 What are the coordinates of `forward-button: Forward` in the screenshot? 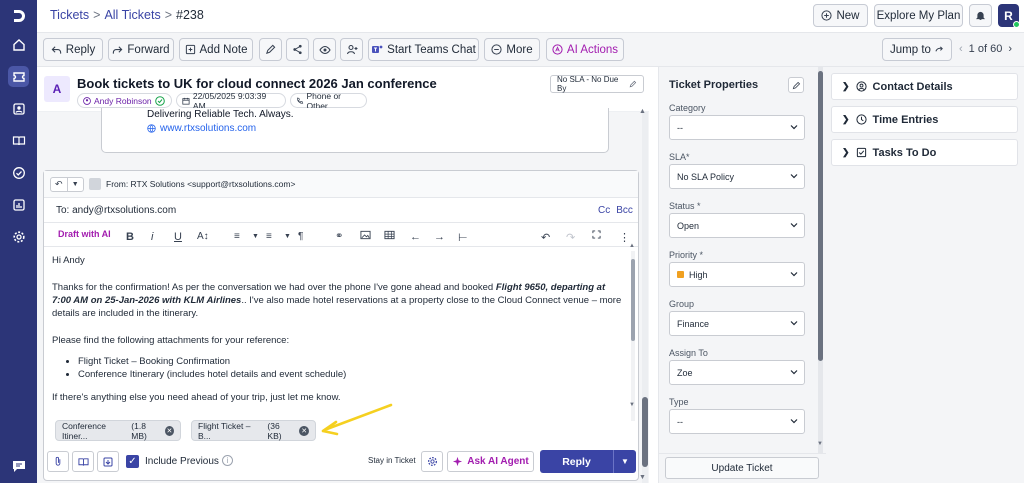 It's located at (141, 49).